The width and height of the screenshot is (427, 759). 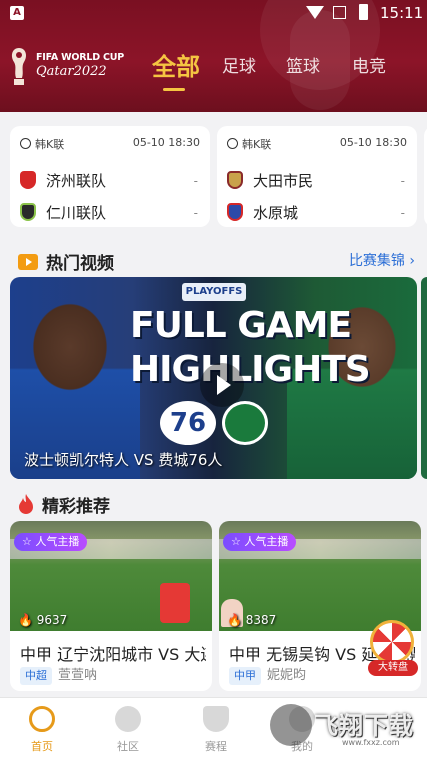 I want to click on celtics-logo, so click(x=245, y=423).